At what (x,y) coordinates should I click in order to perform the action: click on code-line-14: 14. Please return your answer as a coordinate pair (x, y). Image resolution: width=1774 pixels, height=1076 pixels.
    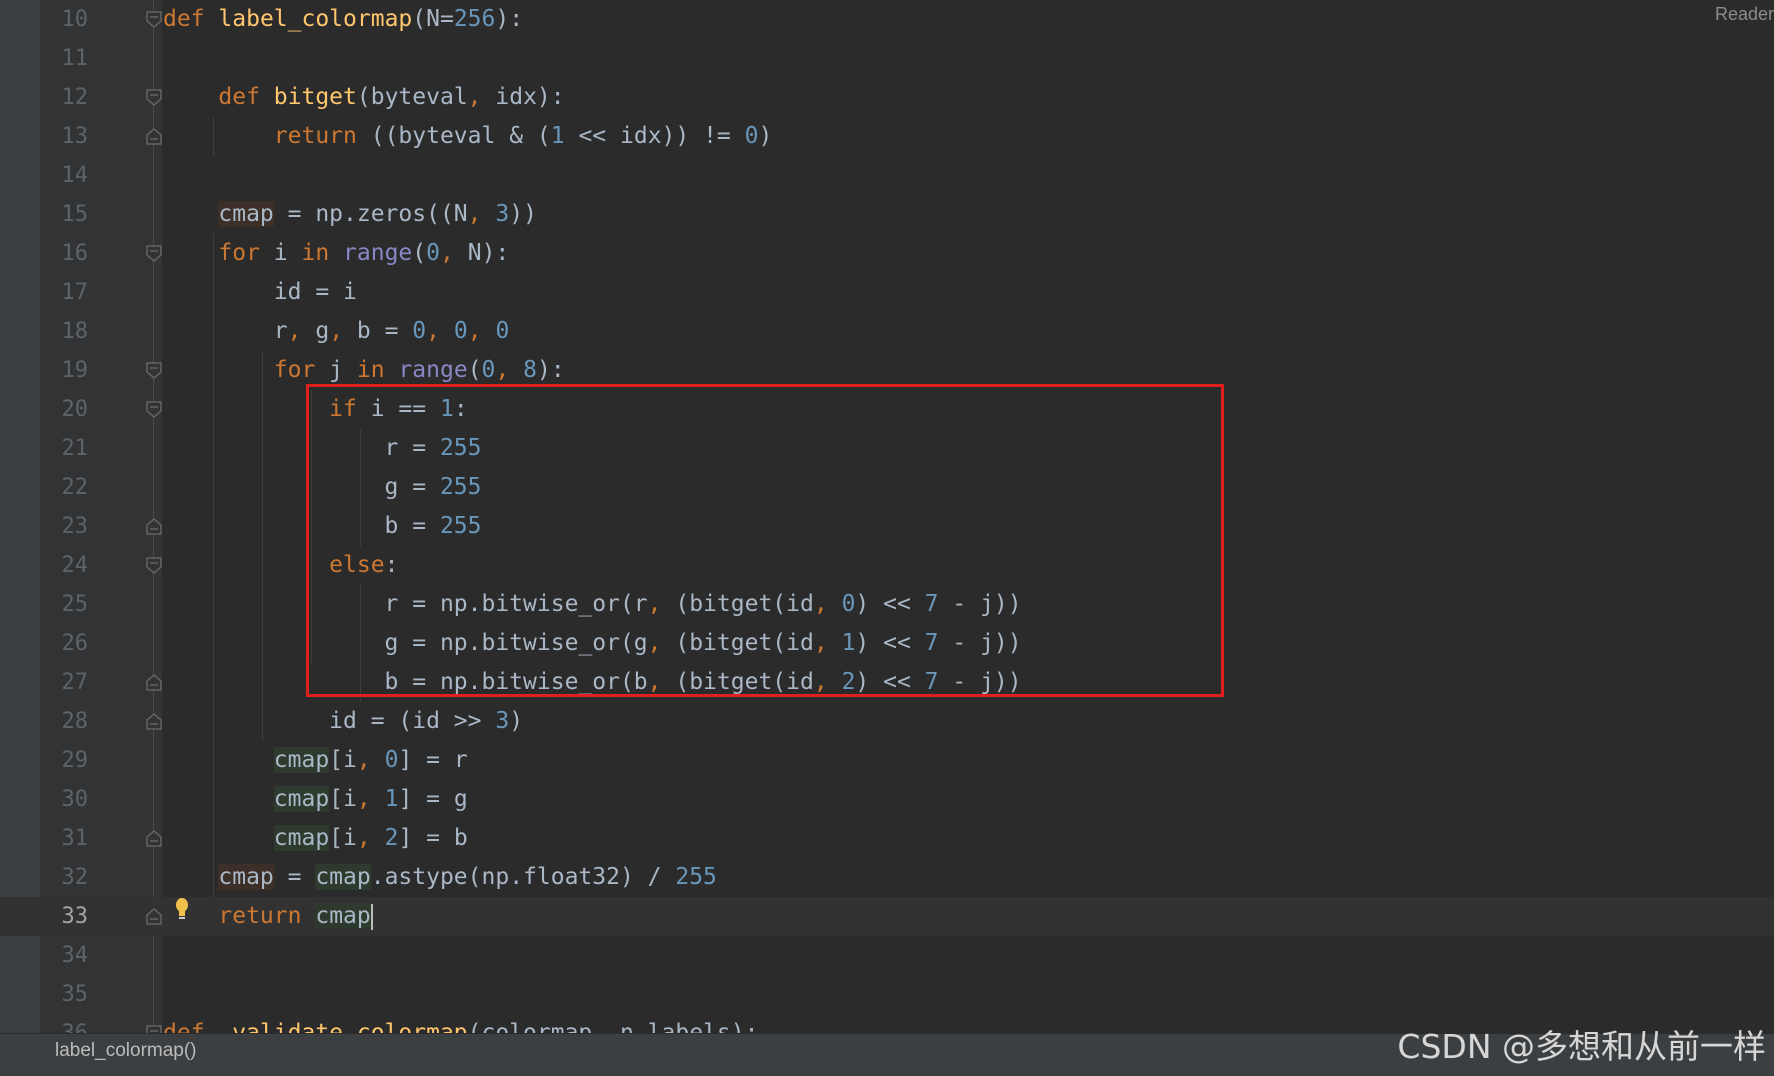
    Looking at the image, I should click on (887, 175).